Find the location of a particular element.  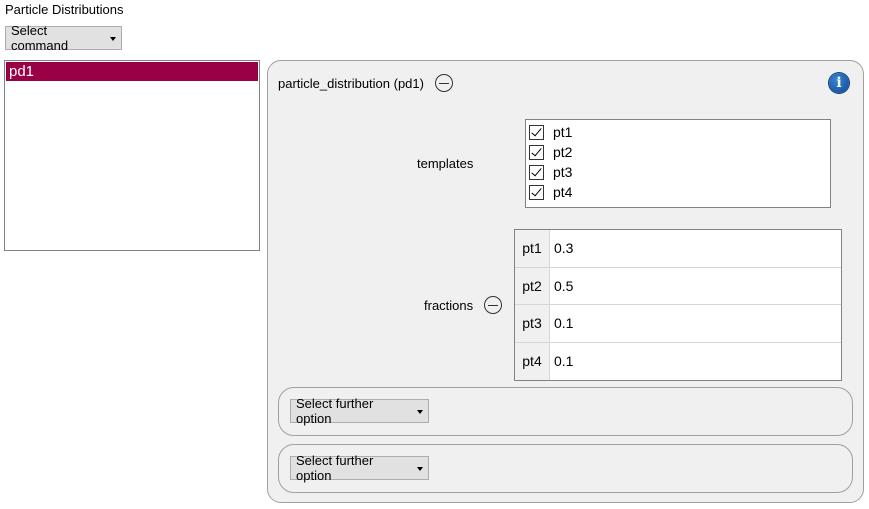

table-row: pt1 0.3 is located at coordinates (678, 249).